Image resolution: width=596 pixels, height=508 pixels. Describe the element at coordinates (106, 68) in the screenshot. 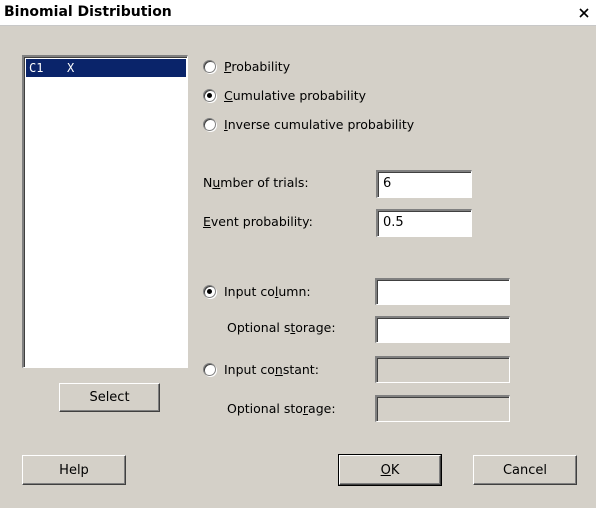

I see `list-item: C1 X` at that location.